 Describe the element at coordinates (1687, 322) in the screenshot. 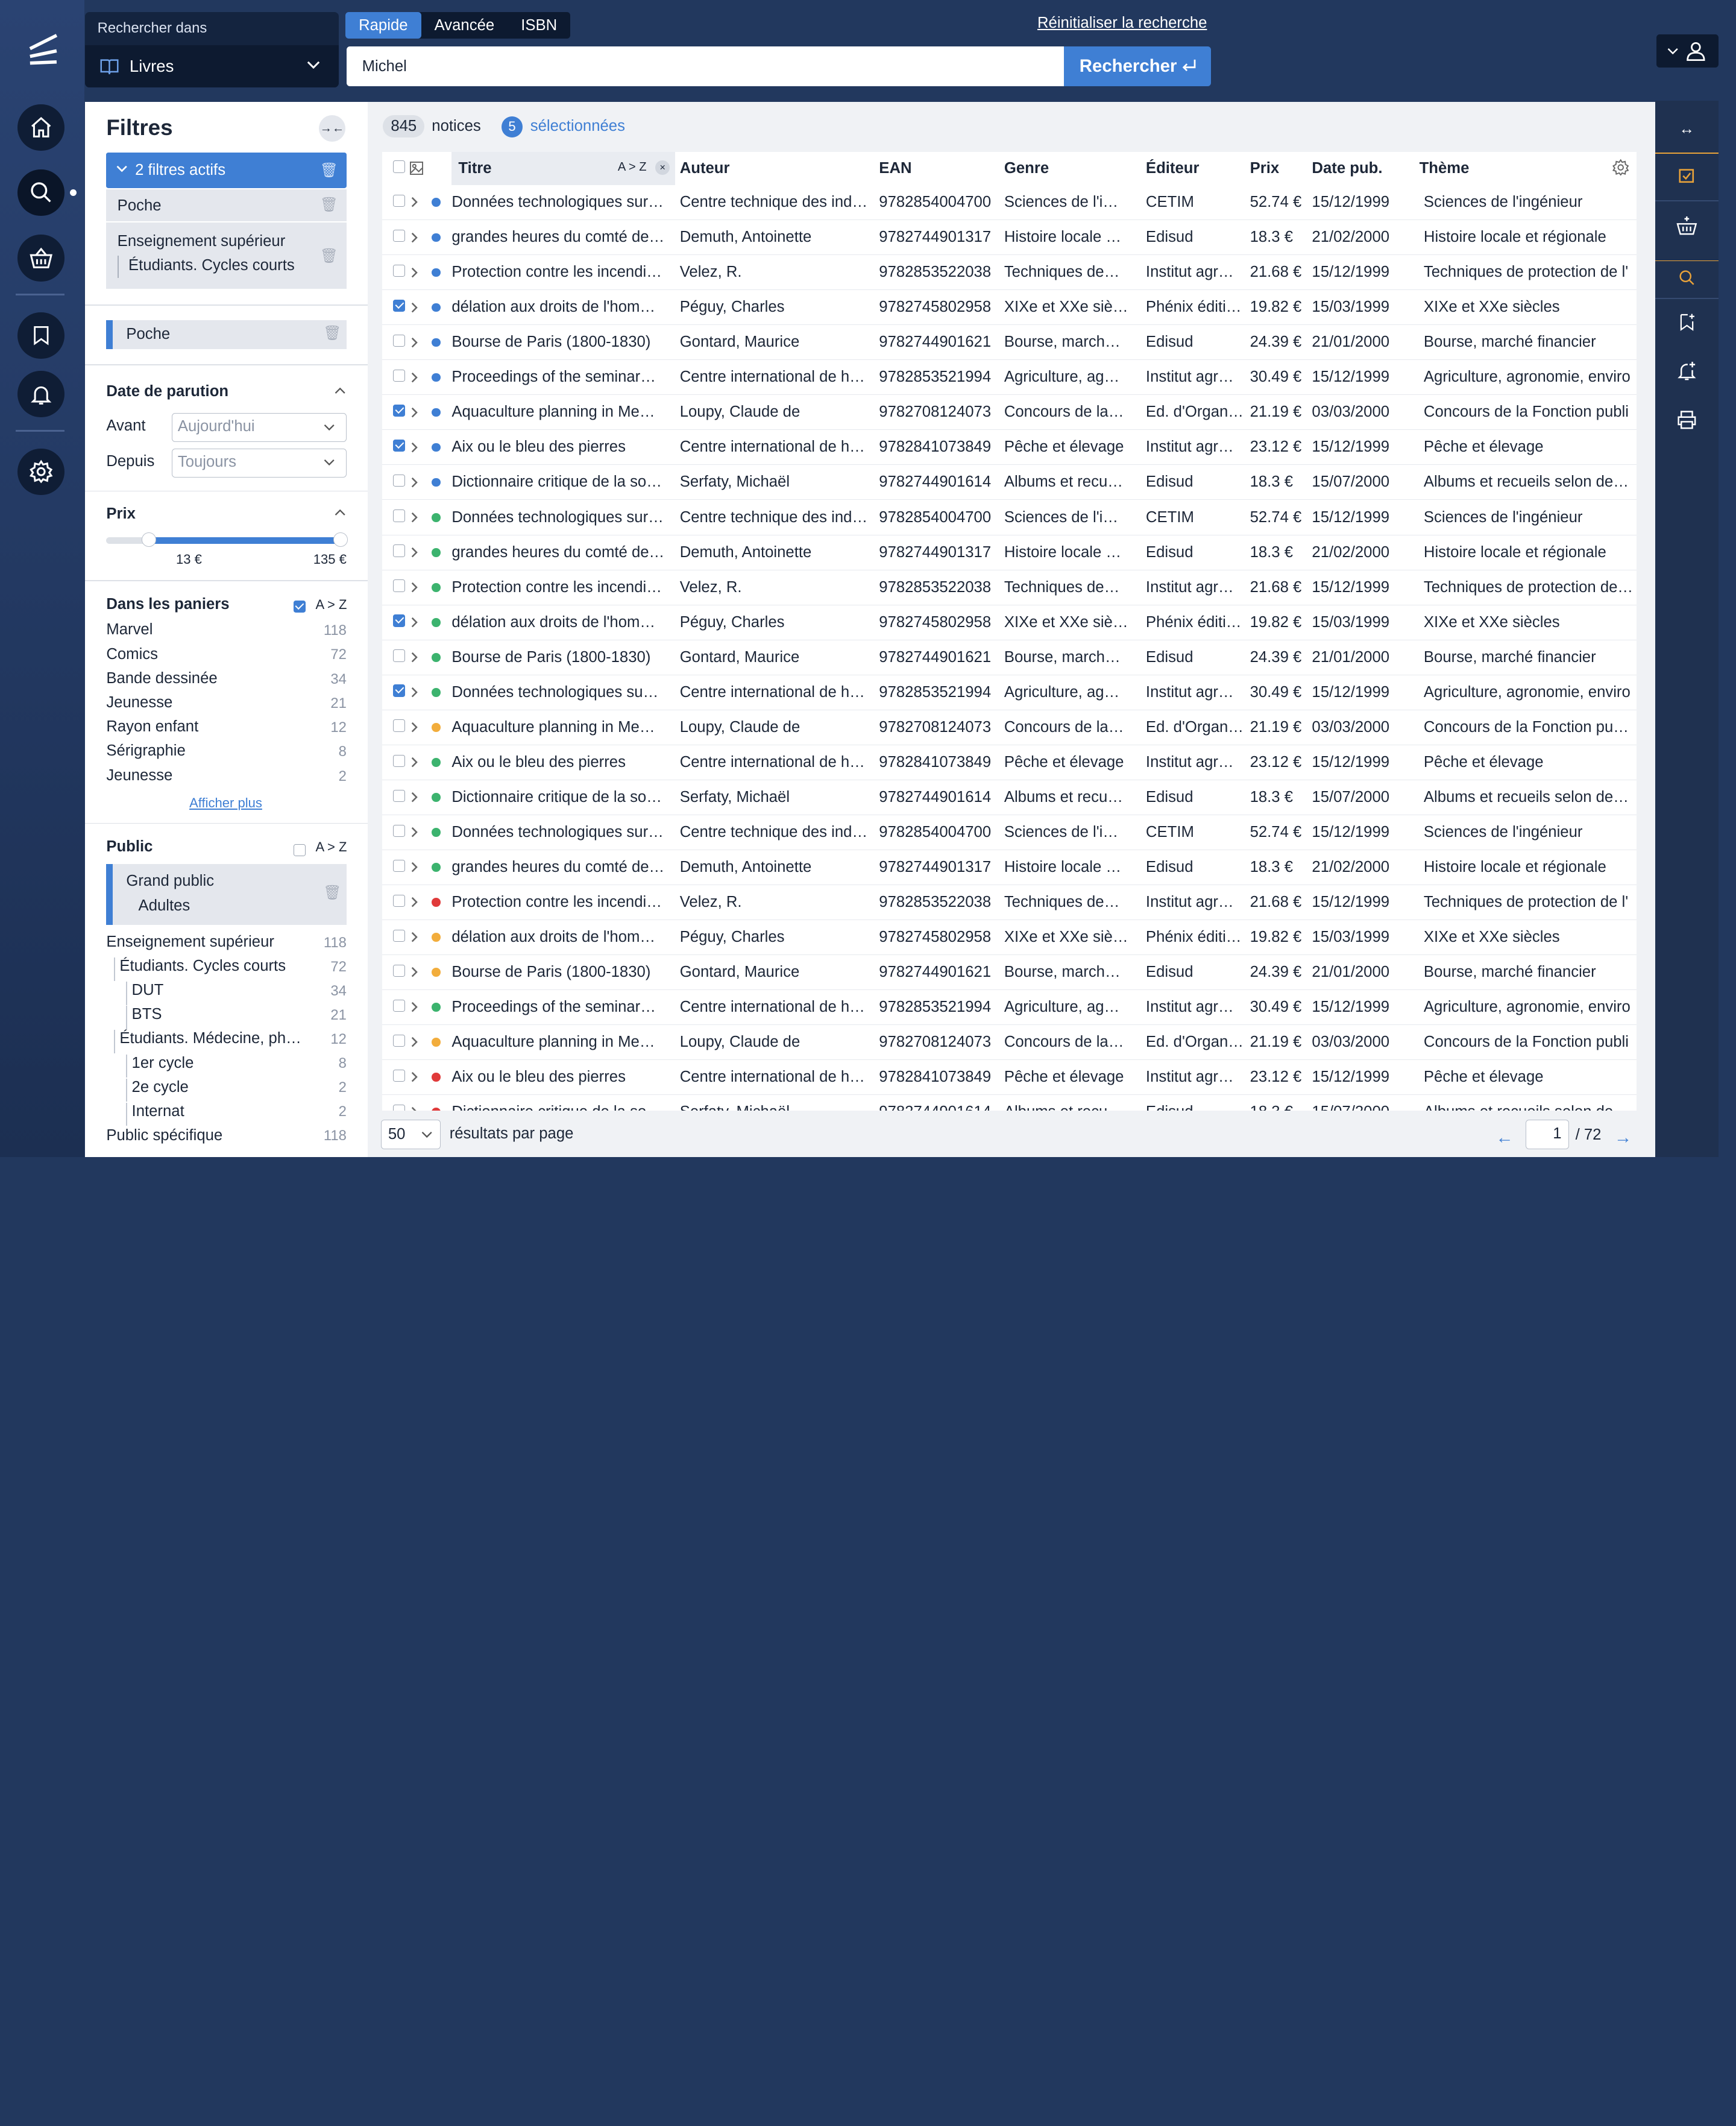

I see `bookmark-add-icon` at that location.